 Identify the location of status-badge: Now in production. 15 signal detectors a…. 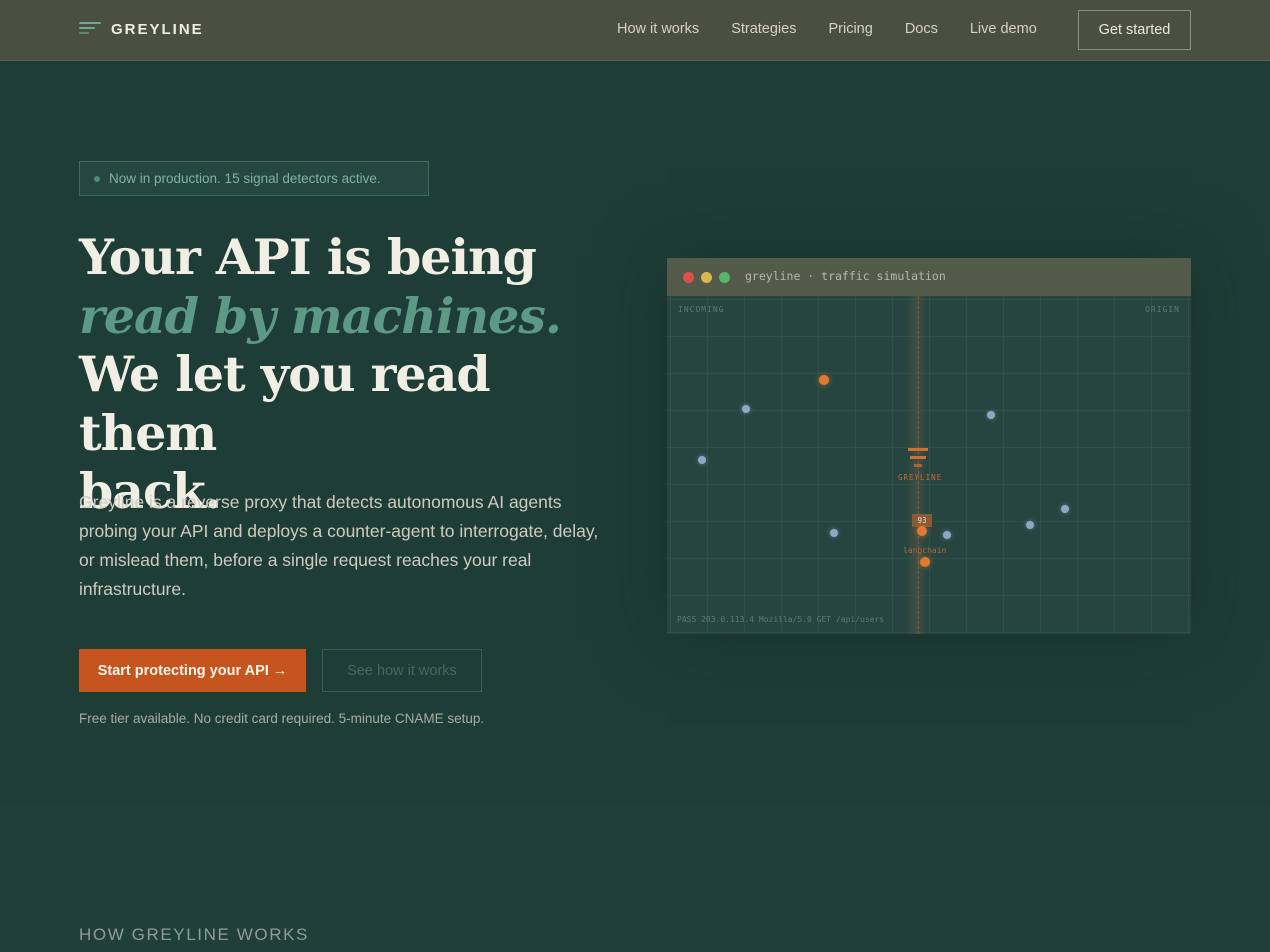
(254, 178).